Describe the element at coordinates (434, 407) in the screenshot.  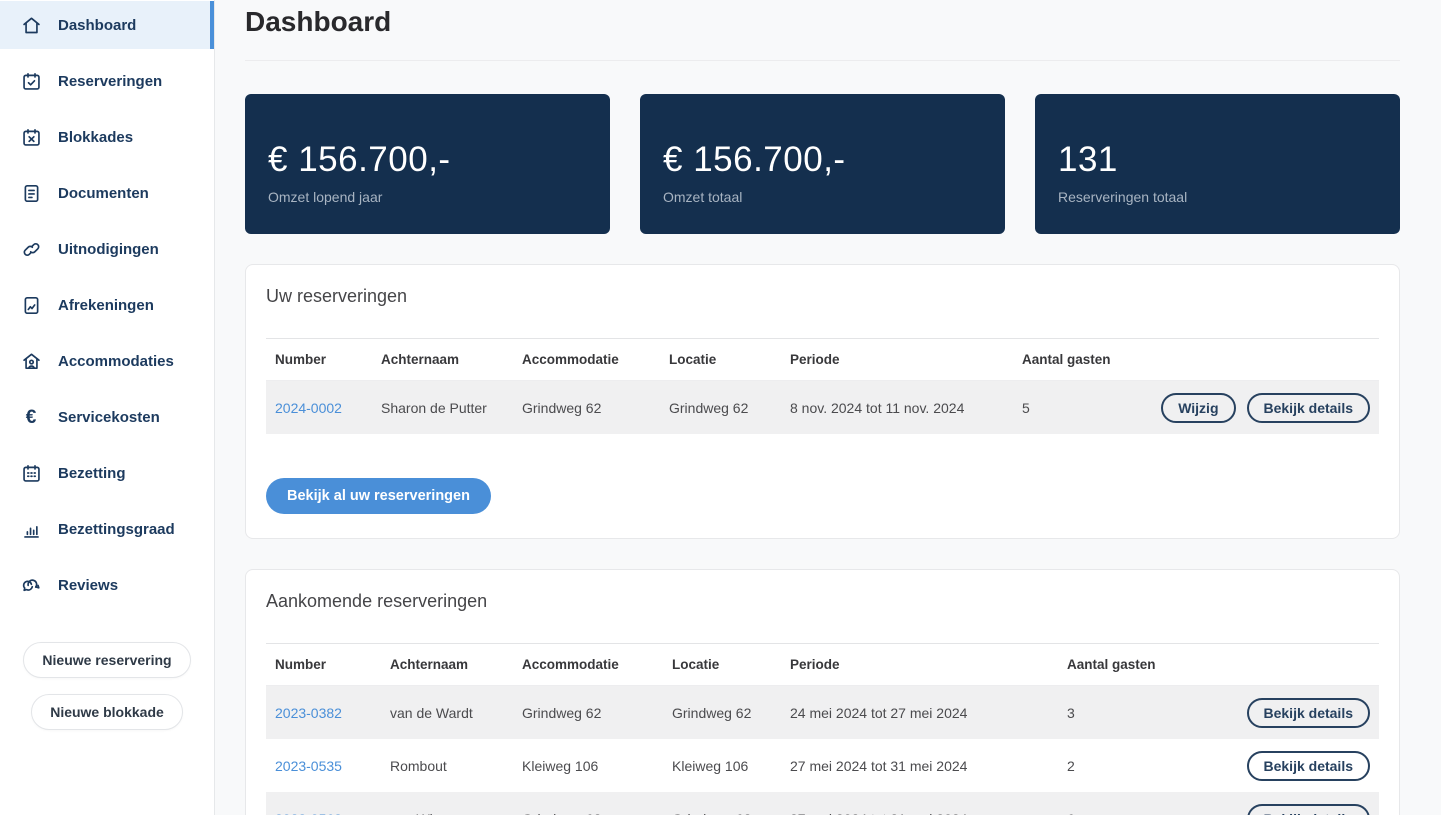
I see `cell-achternaam: Sharon de Putter` at that location.